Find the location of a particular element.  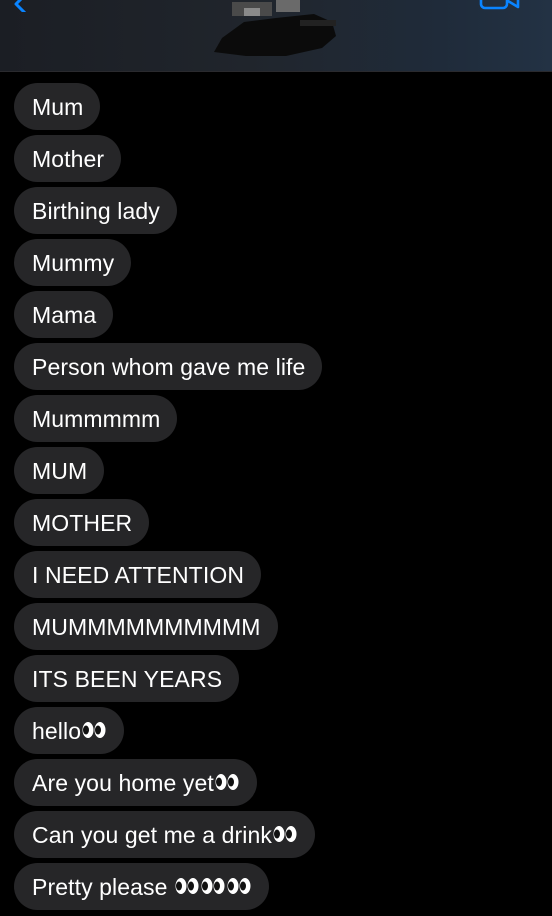

back-chevron-icon is located at coordinates (21, 6).